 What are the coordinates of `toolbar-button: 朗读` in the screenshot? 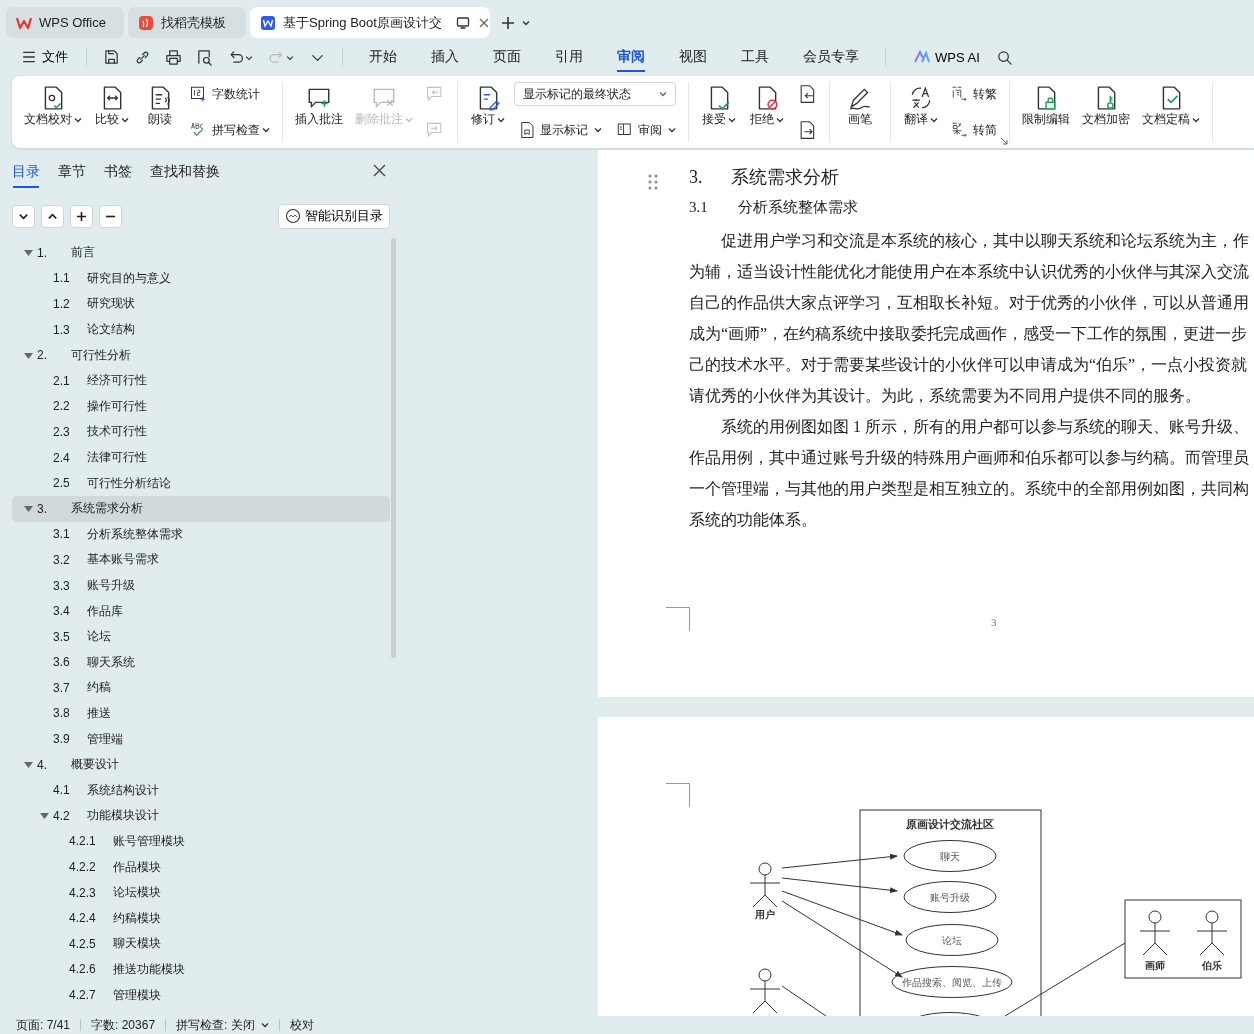 It's located at (160, 106).